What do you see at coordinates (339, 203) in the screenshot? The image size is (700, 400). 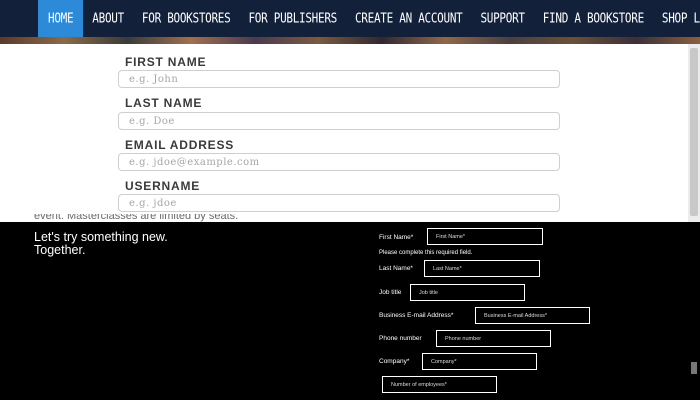 I see `username-field` at bounding box center [339, 203].